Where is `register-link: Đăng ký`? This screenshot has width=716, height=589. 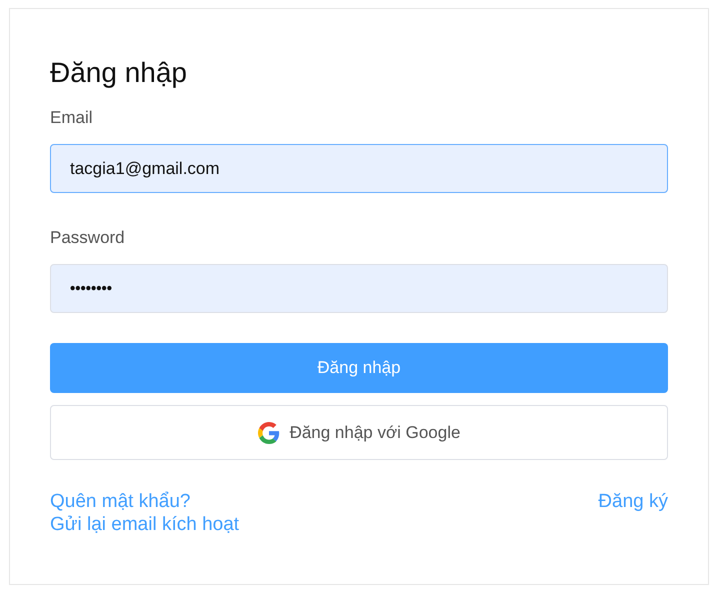
register-link: Đăng ký is located at coordinates (633, 501).